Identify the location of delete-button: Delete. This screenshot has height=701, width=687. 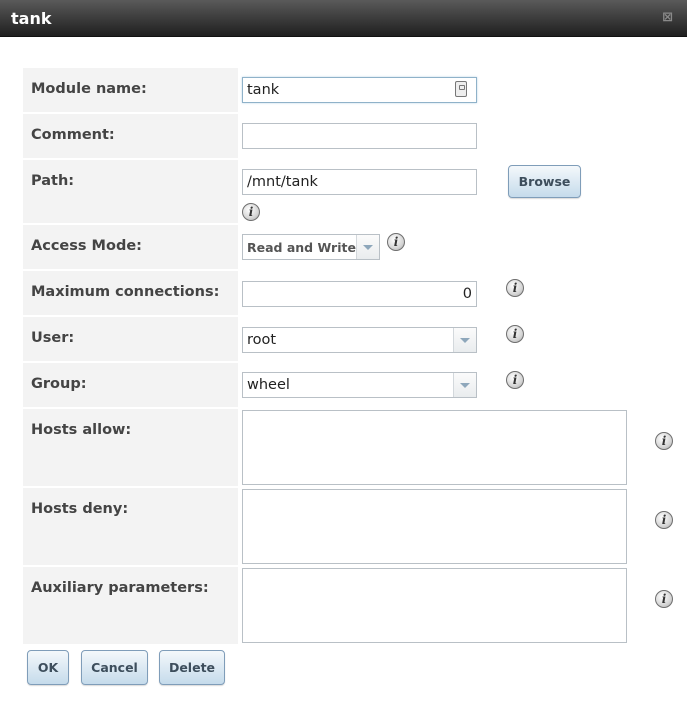
(192, 667).